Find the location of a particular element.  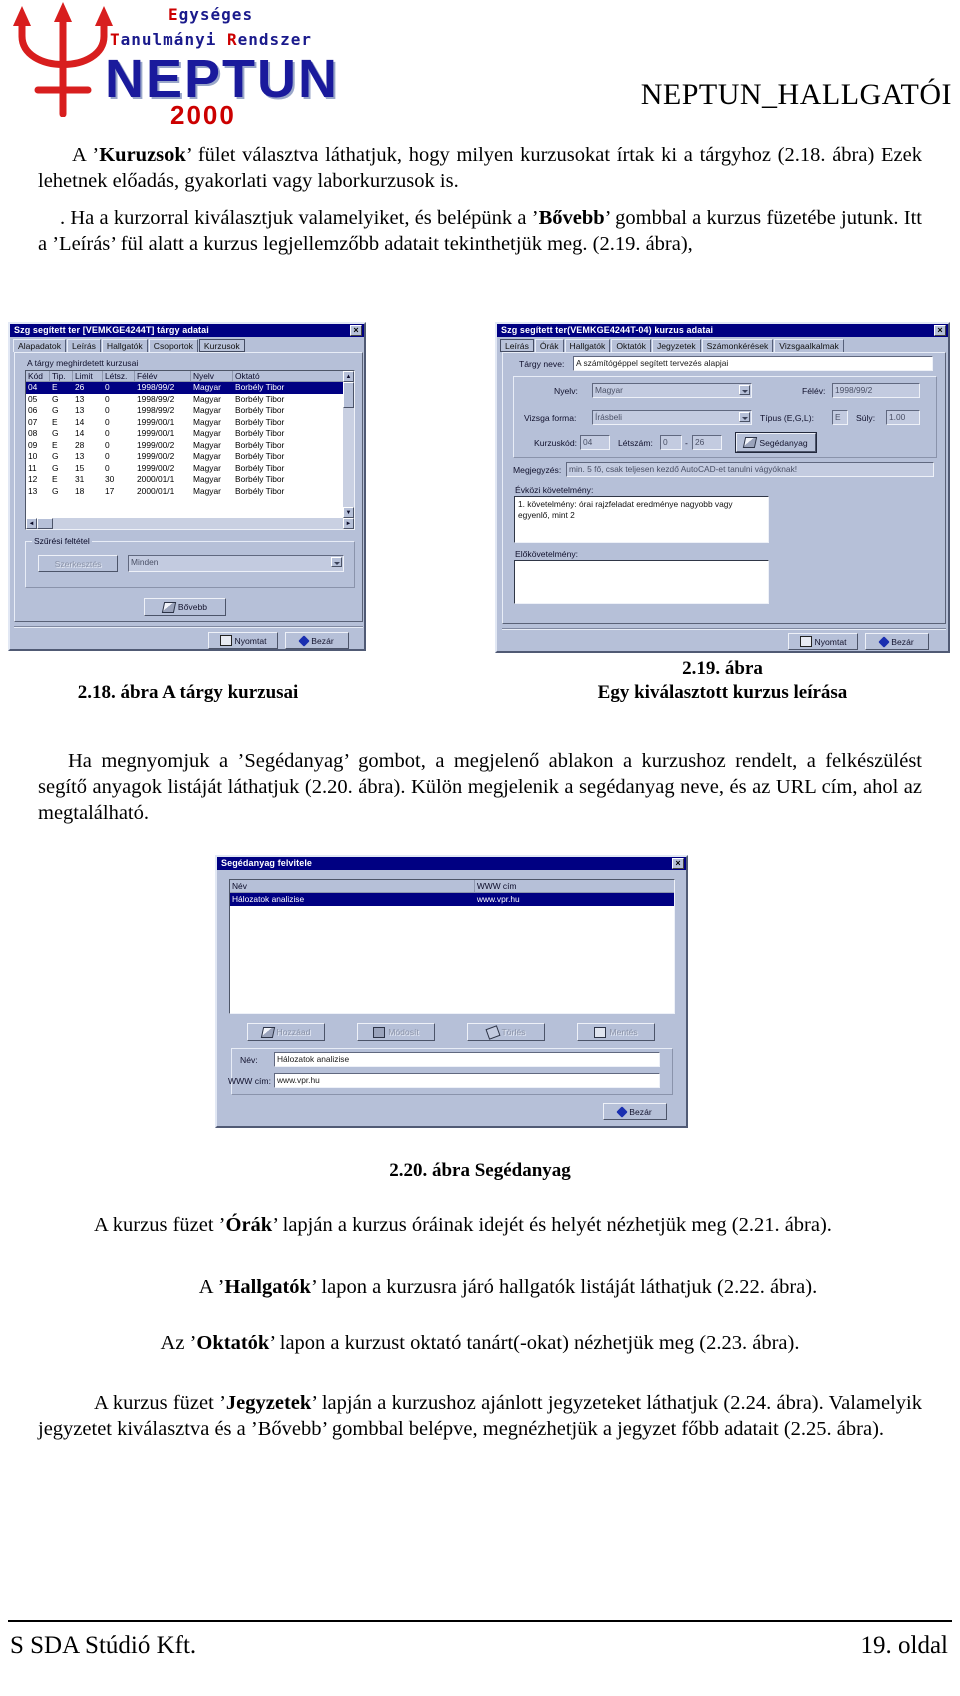

table-row: 08 G 14 0 1999/00/1 Magyar Borbély Tibor is located at coordinates (190, 434).